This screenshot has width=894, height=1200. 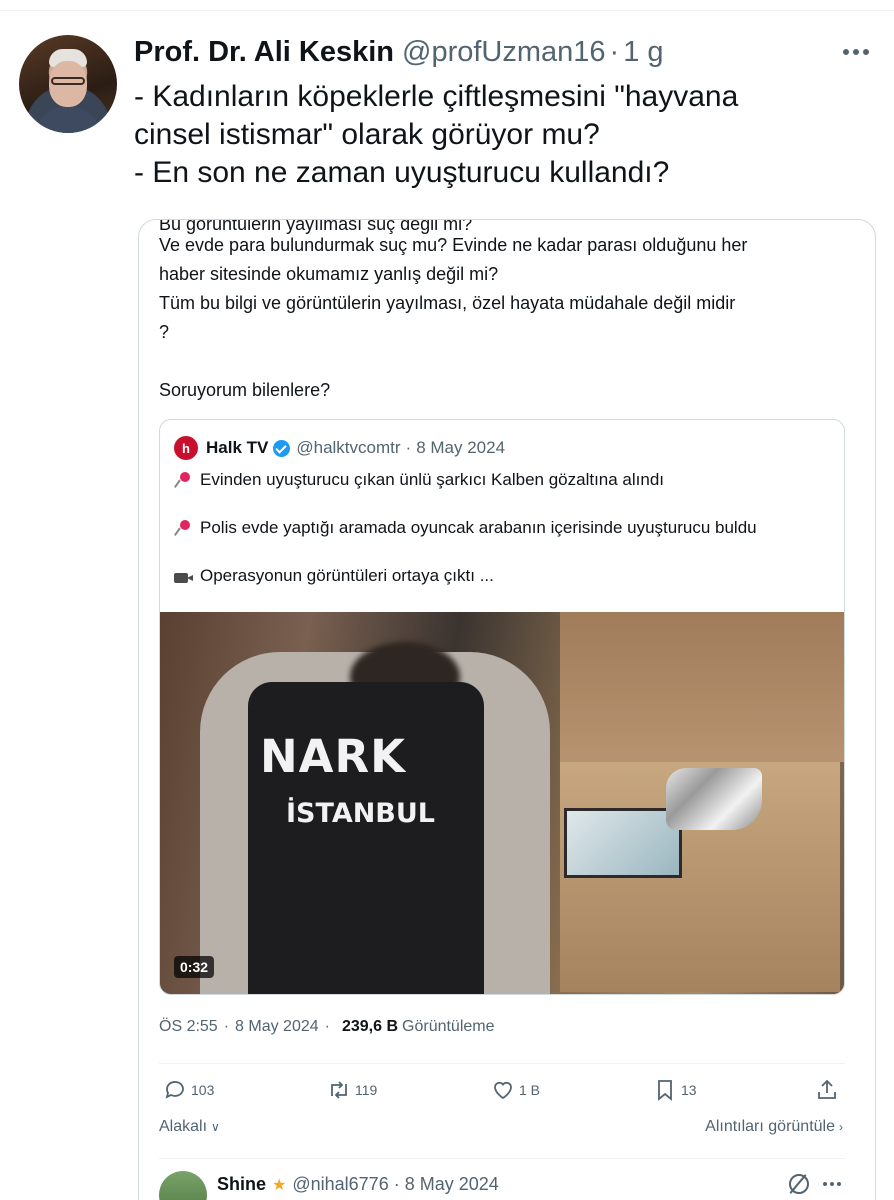 What do you see at coordinates (366, 838) in the screenshot?
I see `video-vest` at bounding box center [366, 838].